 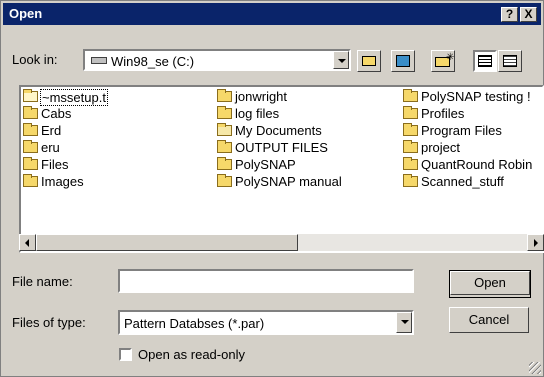 What do you see at coordinates (224, 129) in the screenshot?
I see `my-documents-icon` at bounding box center [224, 129].